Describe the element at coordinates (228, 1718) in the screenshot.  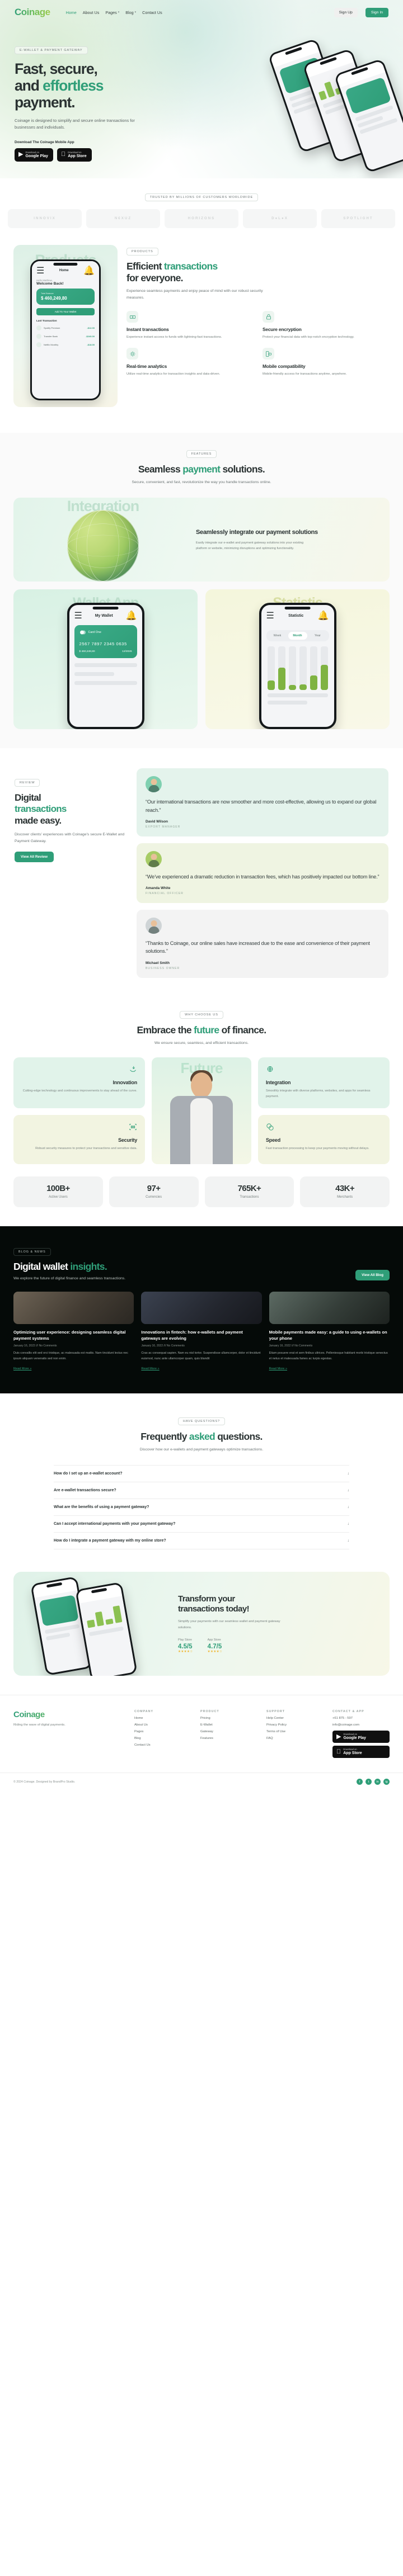
I see `footer-link: Pricing` at that location.